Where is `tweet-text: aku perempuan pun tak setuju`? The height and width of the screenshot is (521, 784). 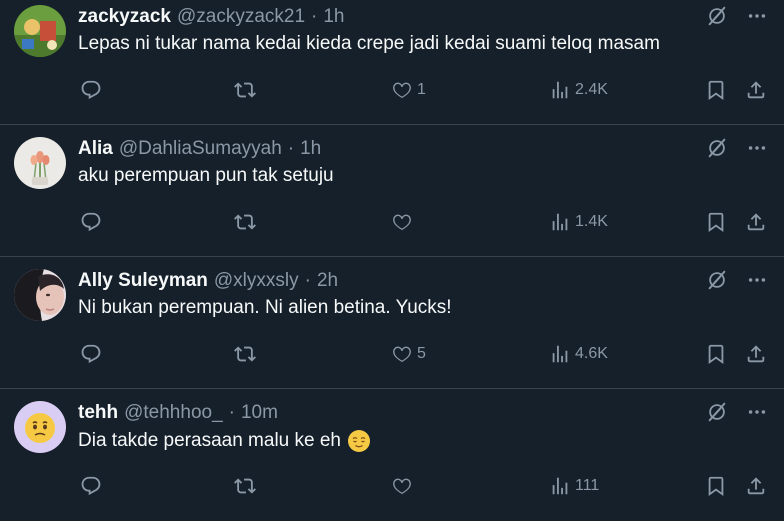 tweet-text: aku perempuan pun tak setuju is located at coordinates (206, 176).